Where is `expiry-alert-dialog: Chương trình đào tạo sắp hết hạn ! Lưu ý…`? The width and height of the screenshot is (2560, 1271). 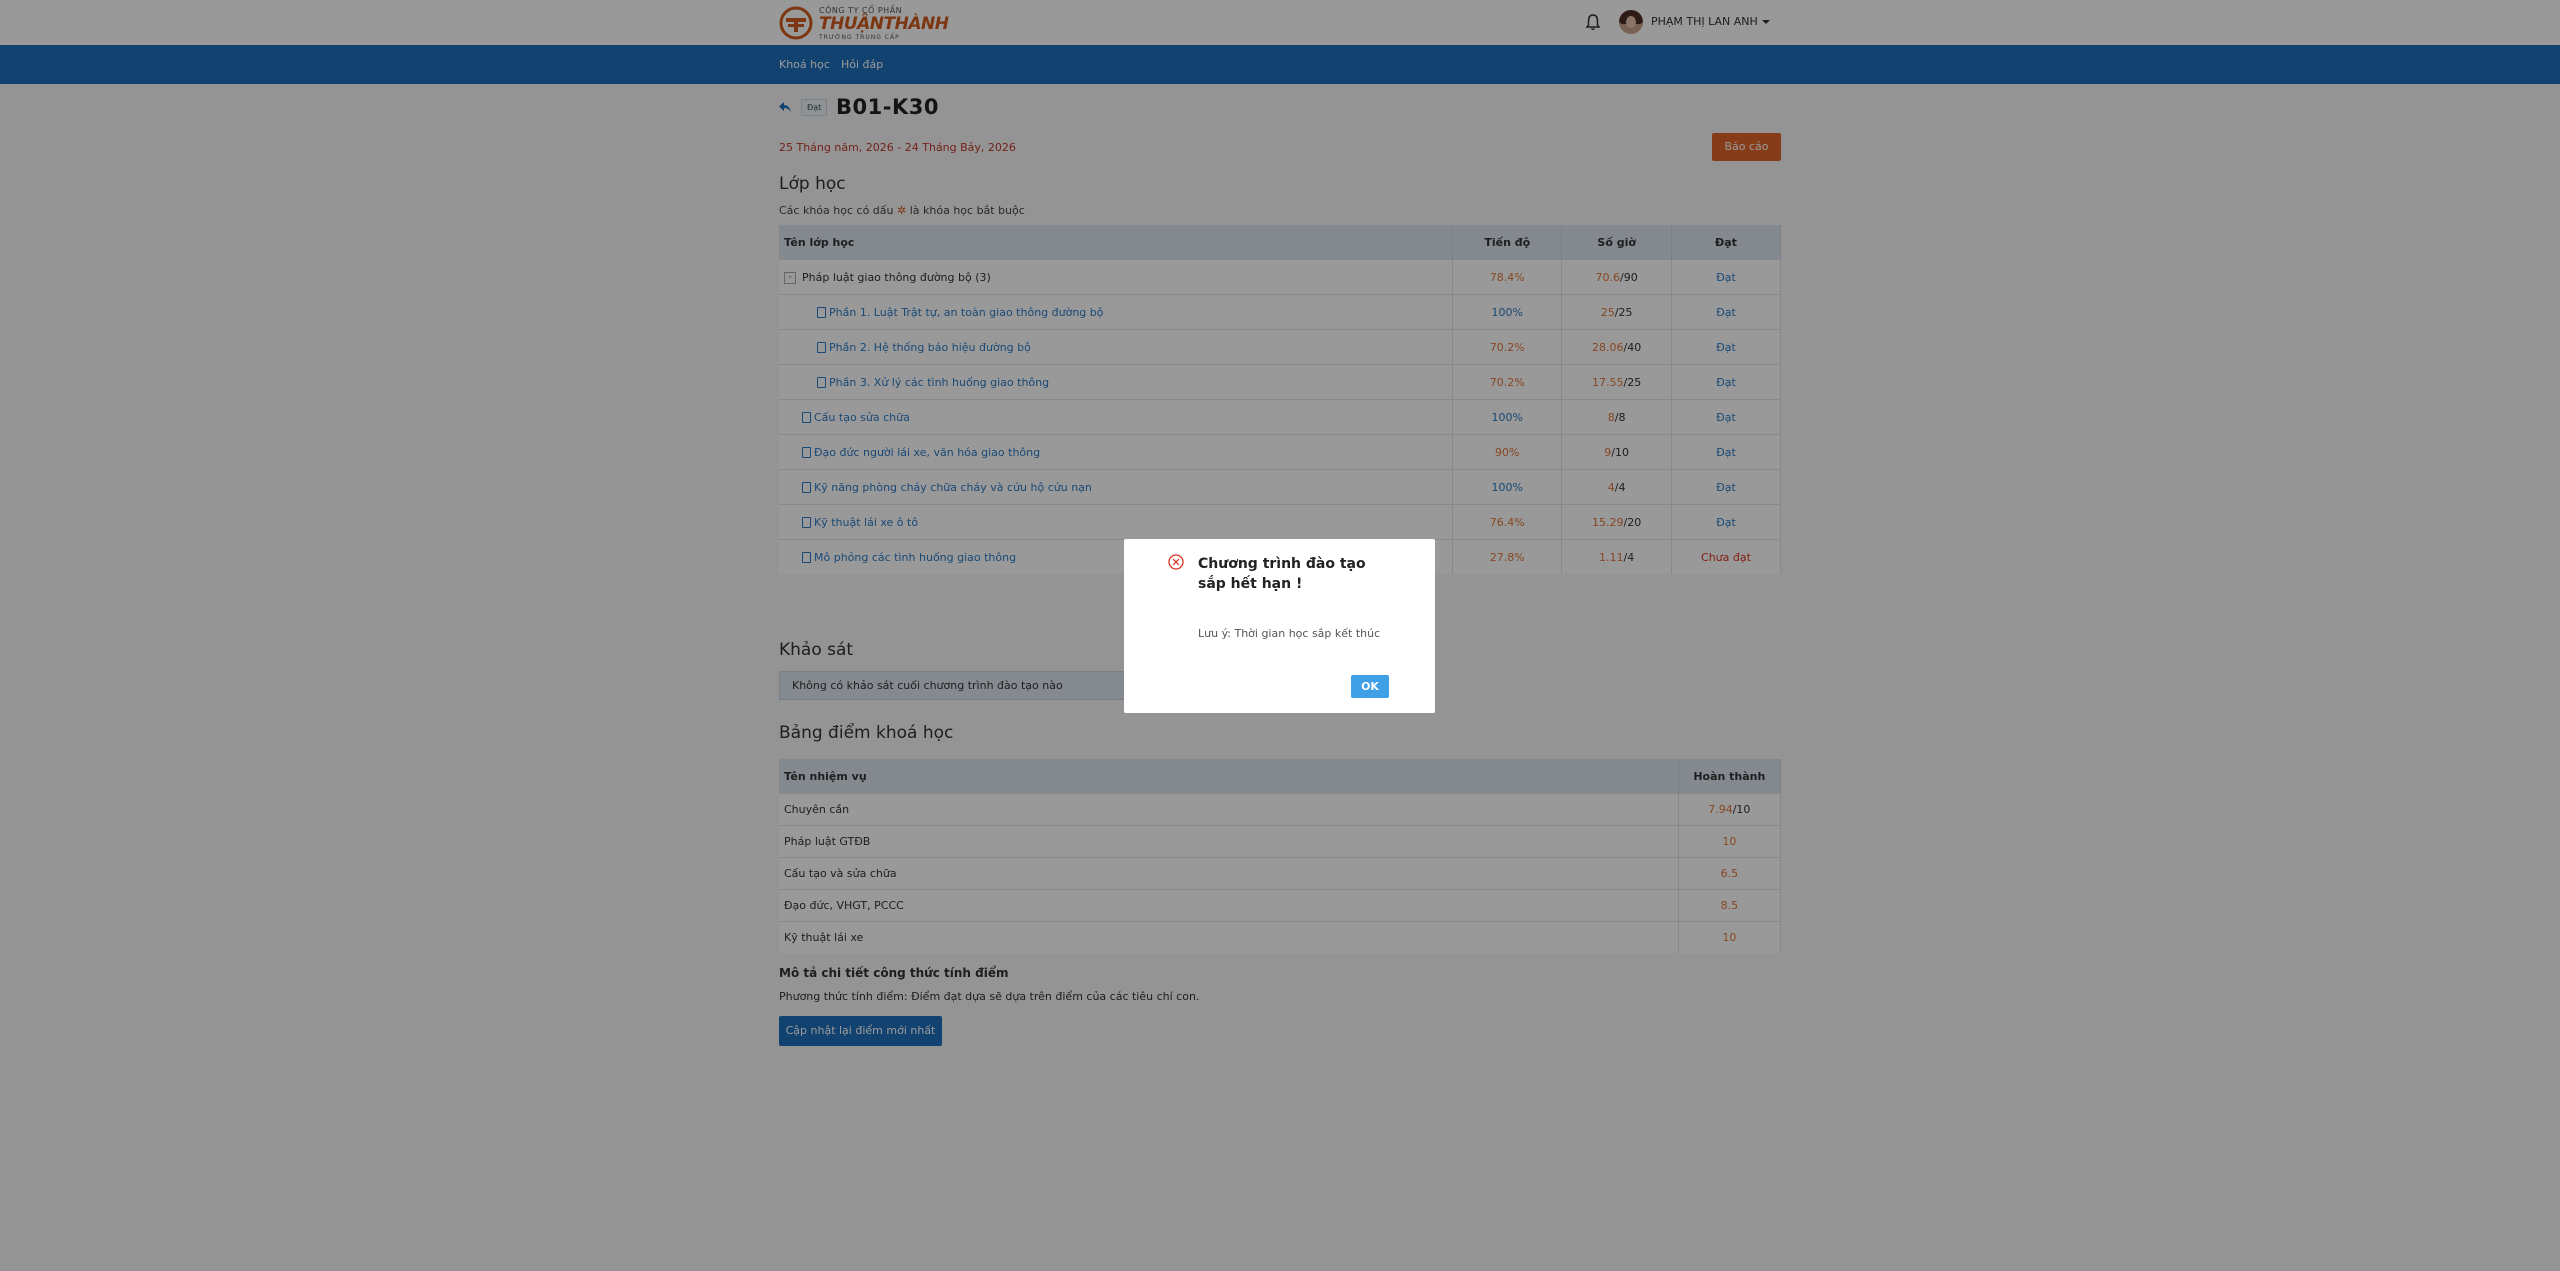
expiry-alert-dialog: Chương trình đào tạo sắp hết hạn ! Lưu ý… is located at coordinates (1279, 626).